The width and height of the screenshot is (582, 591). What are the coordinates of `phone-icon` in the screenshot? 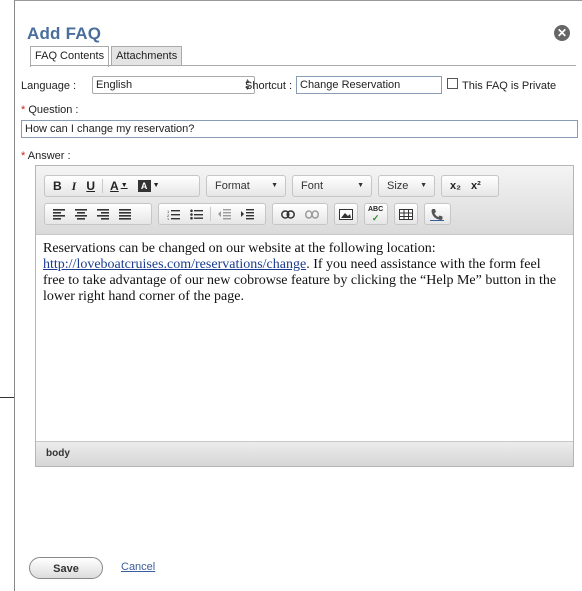 It's located at (437, 214).